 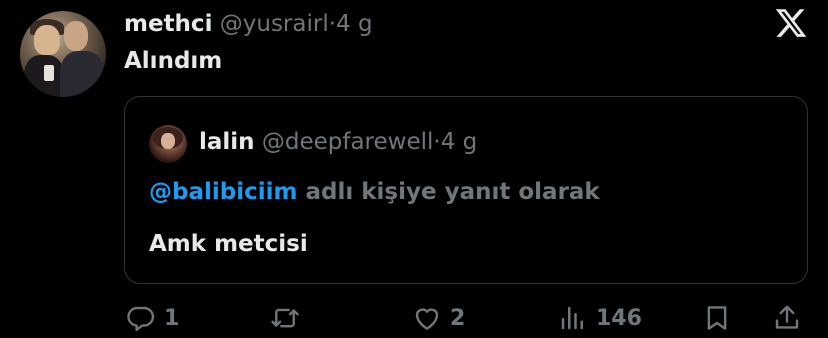 I want to click on like-button: 2, so click(x=438, y=318).